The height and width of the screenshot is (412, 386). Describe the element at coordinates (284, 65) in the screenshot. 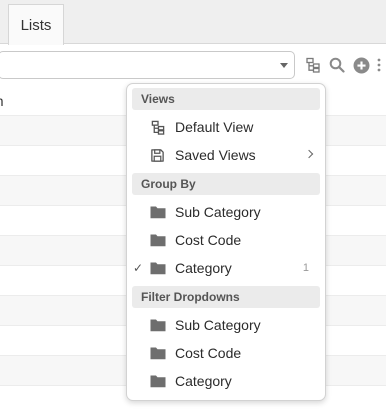

I see `caret-down-icon` at that location.